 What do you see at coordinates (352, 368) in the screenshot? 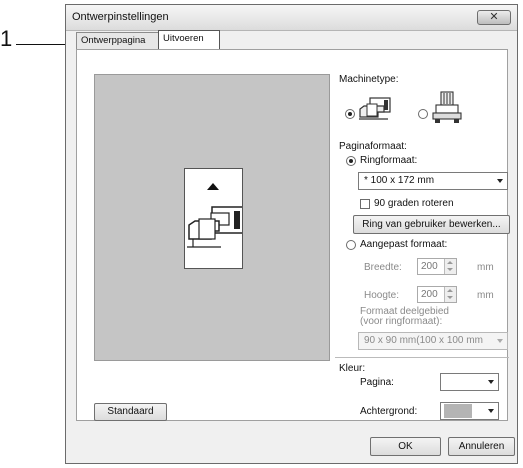
I see `color-label: Kleur:` at bounding box center [352, 368].